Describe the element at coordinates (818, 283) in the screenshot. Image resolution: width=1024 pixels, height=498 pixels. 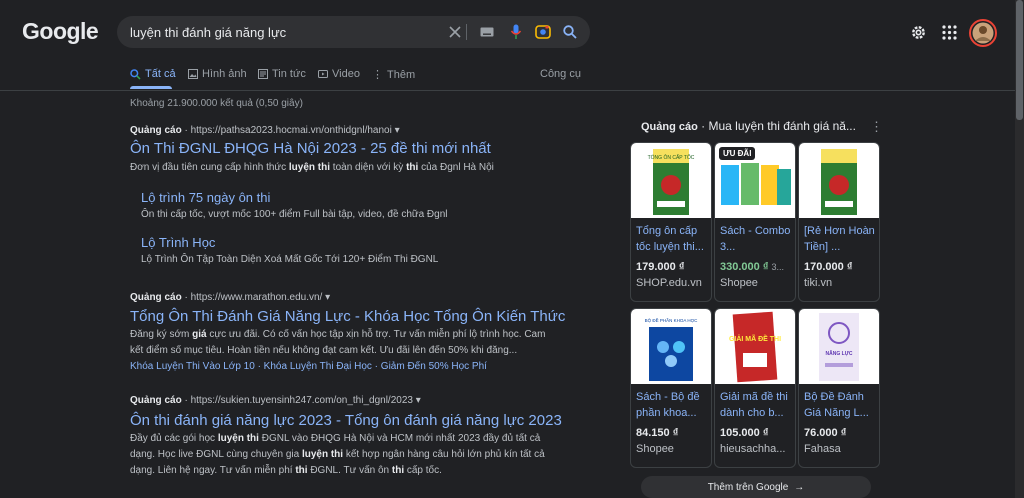
I see `product-store: tiki.vn` at that location.